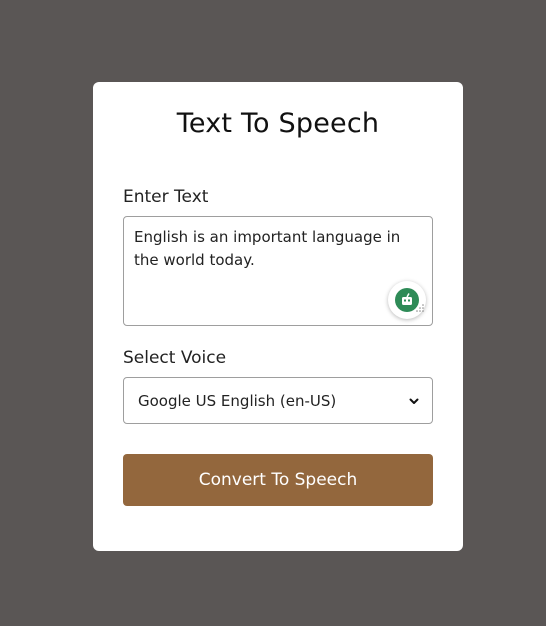 The image size is (546, 626). Describe the element at coordinates (237, 400) in the screenshot. I see `voice-select-value: Google US English (en-US)` at that location.